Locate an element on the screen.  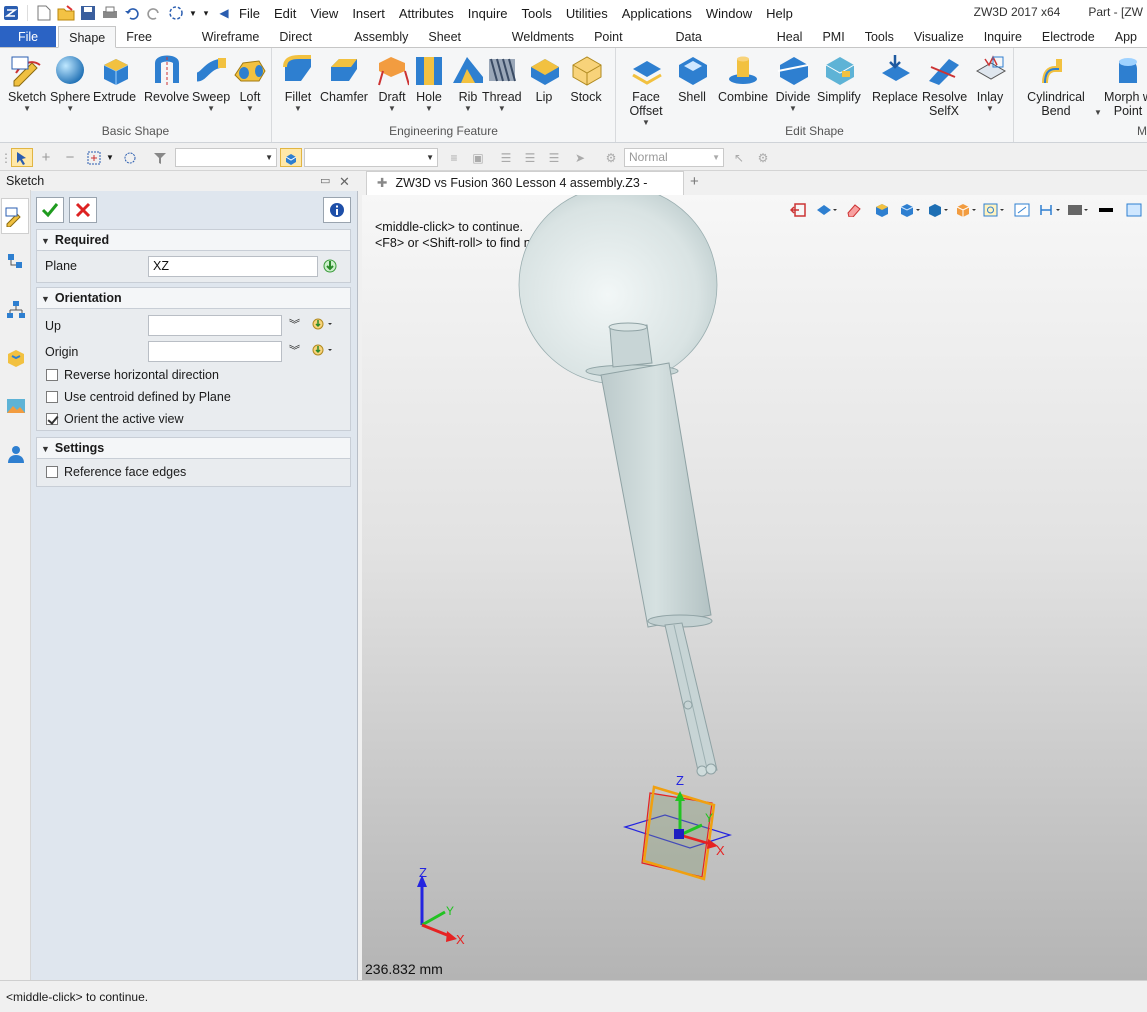
info-button is located at coordinates (337, 210).